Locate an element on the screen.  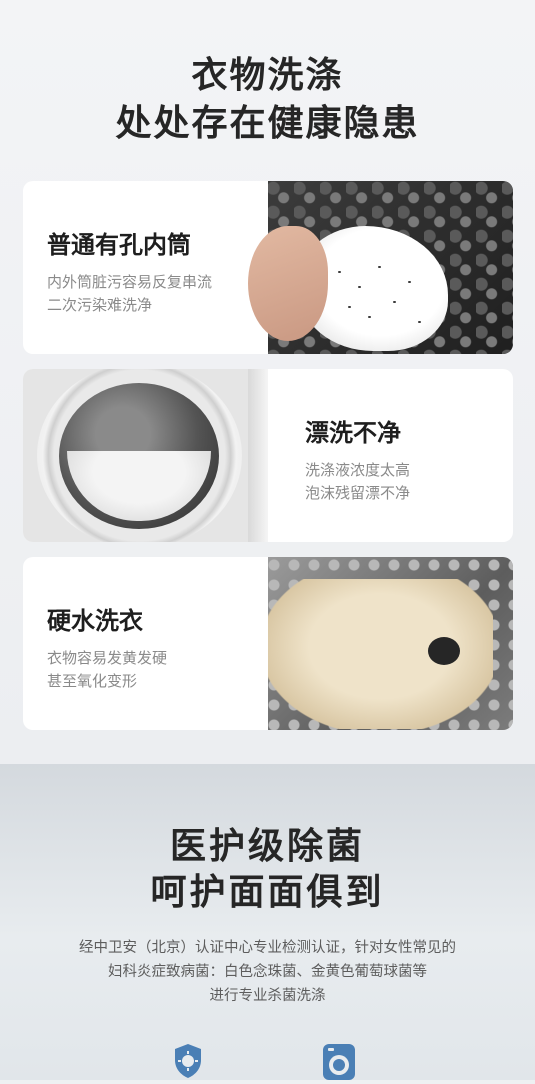
headline-line2: 处处存在健康隐患 is located at coordinates (267, 123).